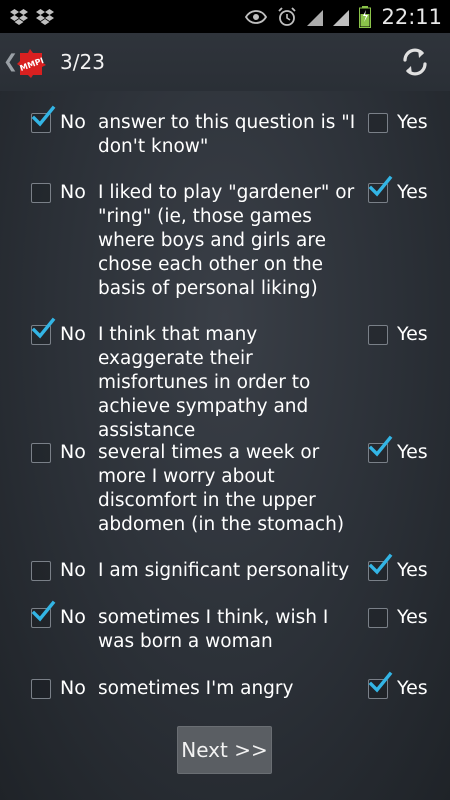  Describe the element at coordinates (82, 62) in the screenshot. I see `question-progress: 3/23` at that location.